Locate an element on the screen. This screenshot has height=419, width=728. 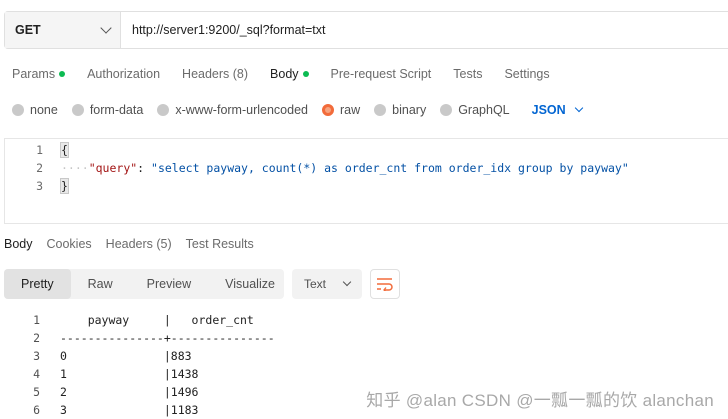
tab-body: Body is located at coordinates (289, 74).